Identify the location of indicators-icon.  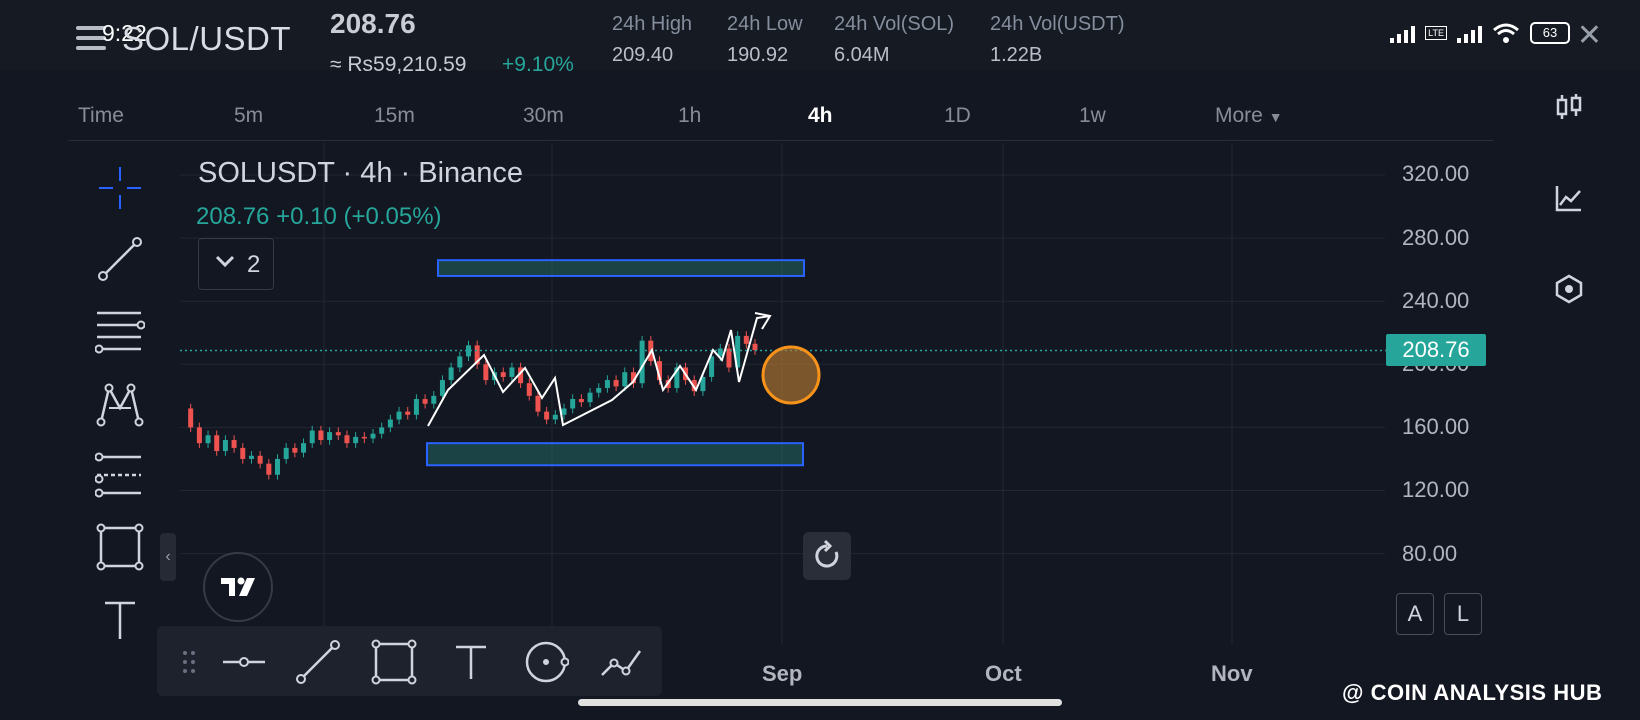
(1569, 198).